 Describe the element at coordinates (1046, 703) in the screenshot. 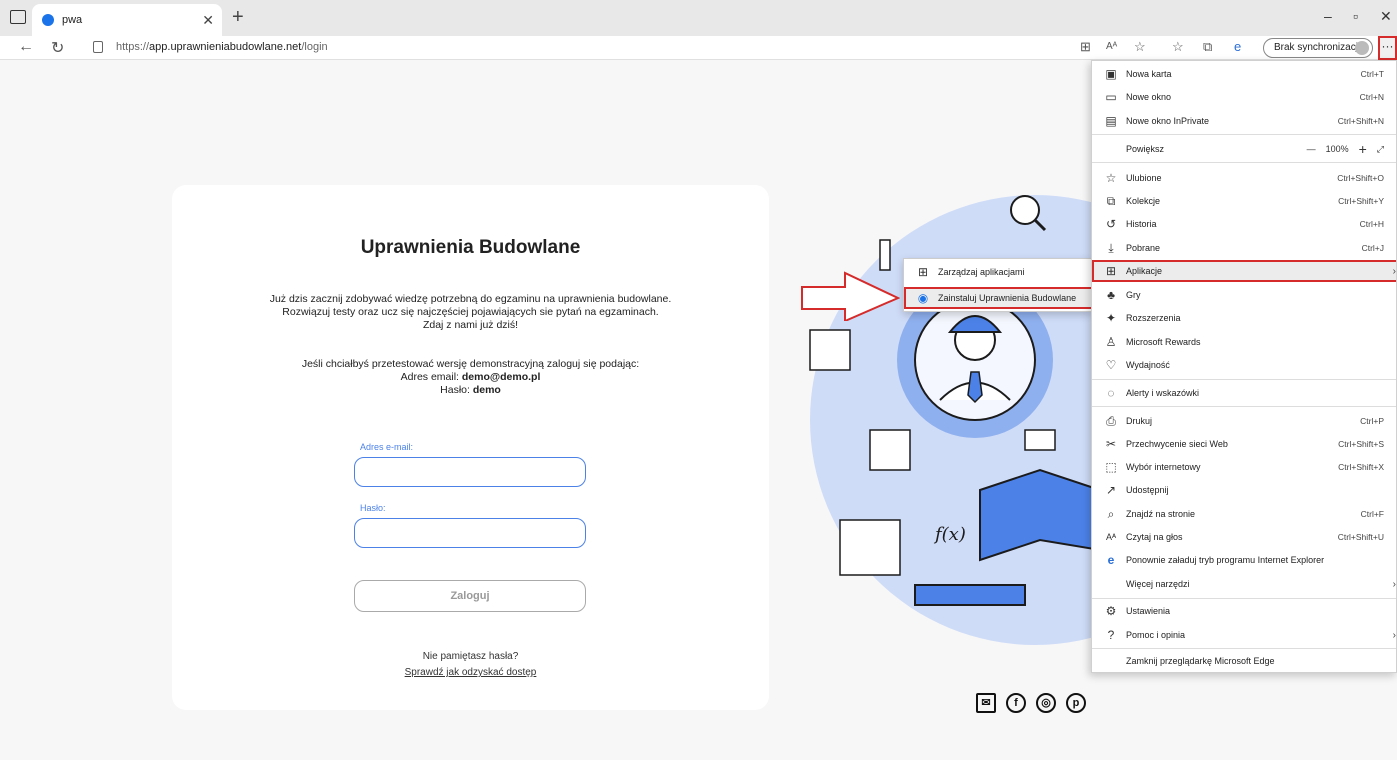

I see `instagram-icon: ◎` at that location.